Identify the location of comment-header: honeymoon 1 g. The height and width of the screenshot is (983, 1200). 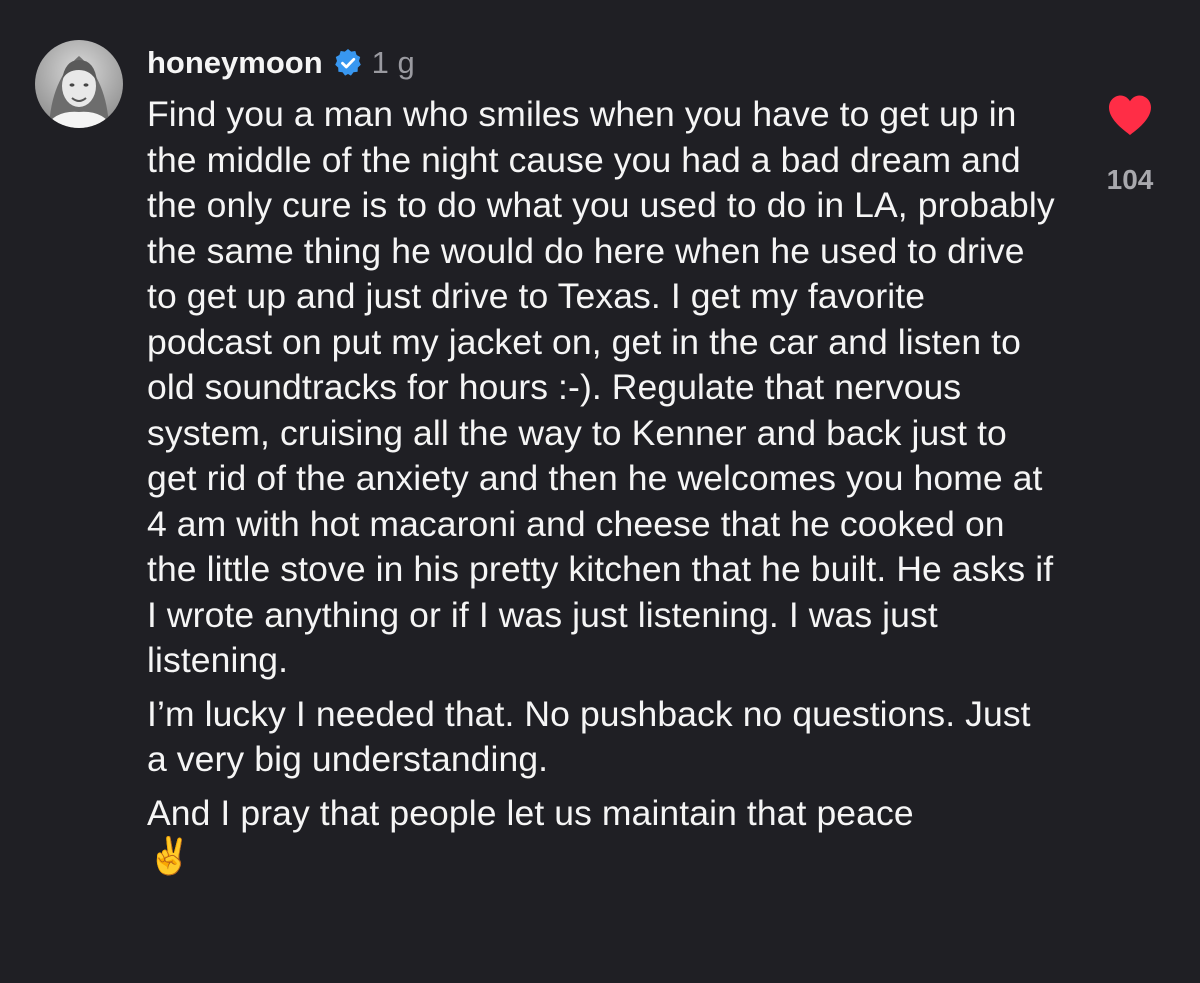
(281, 63).